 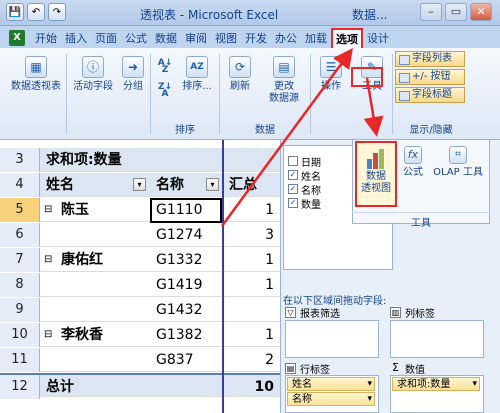 What do you see at coordinates (20, 310) in the screenshot?
I see `row-header: 9` at bounding box center [20, 310].